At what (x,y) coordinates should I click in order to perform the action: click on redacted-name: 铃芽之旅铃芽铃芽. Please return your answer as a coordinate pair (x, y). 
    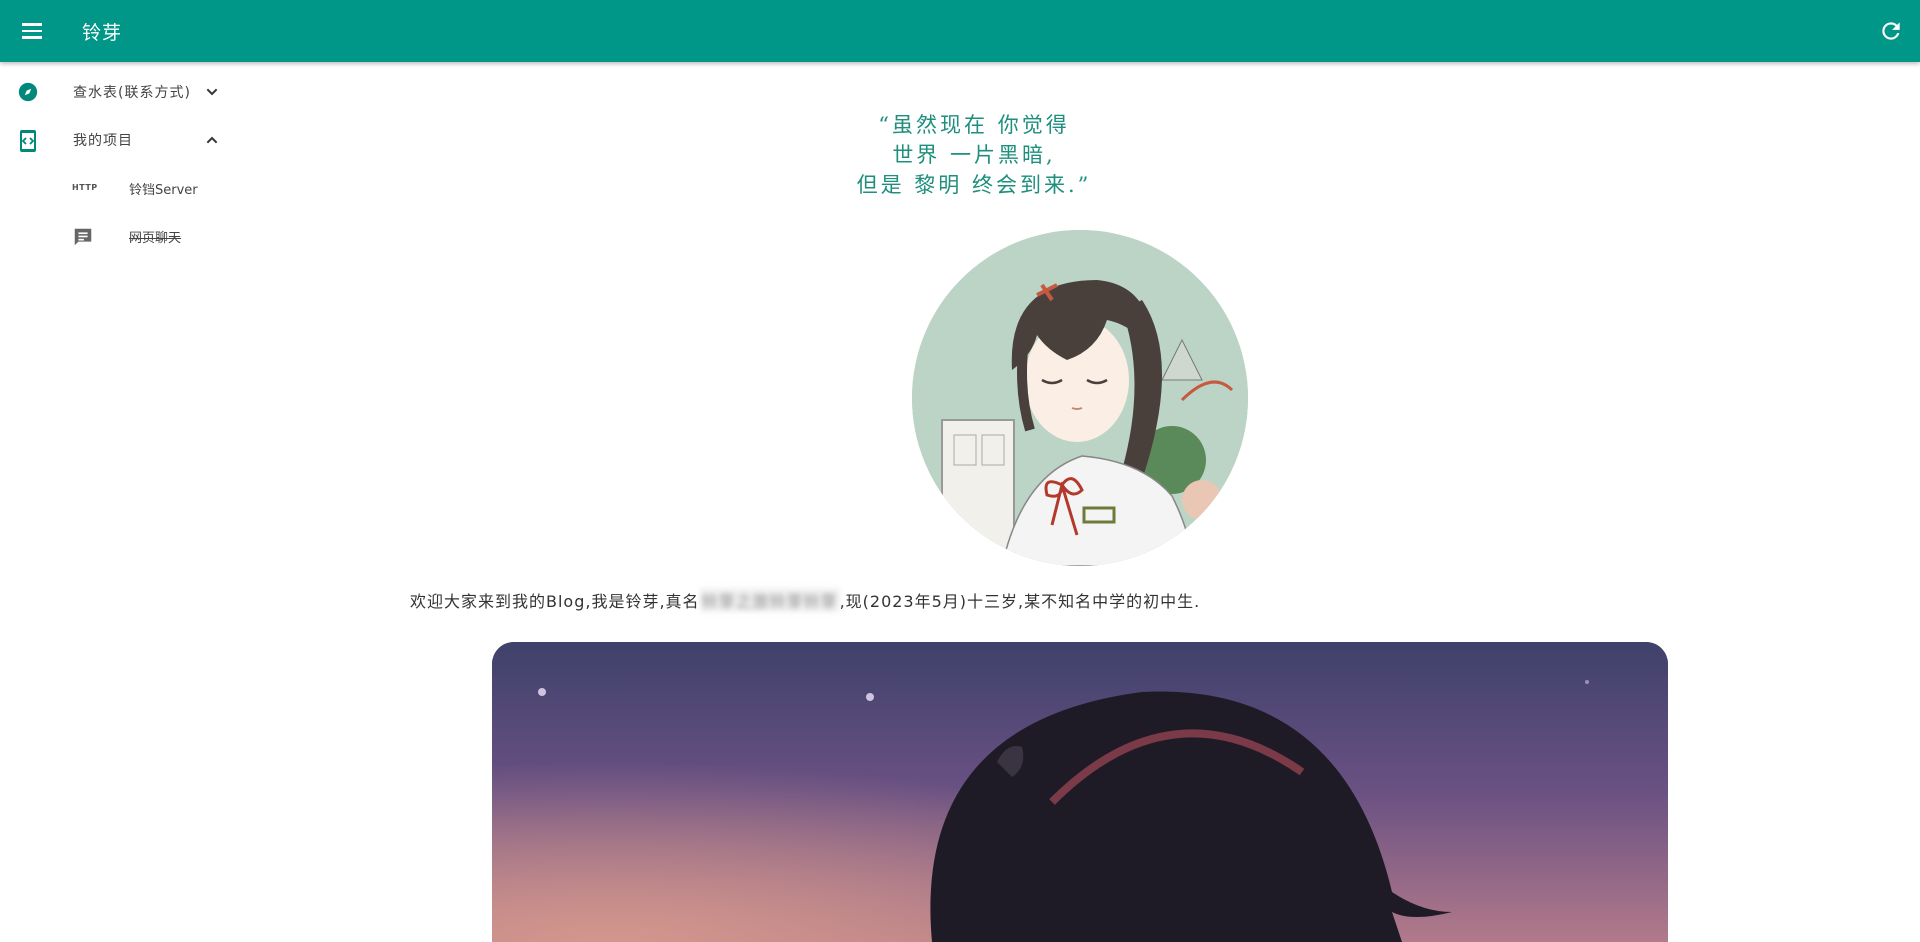
    Looking at the image, I should click on (769, 600).